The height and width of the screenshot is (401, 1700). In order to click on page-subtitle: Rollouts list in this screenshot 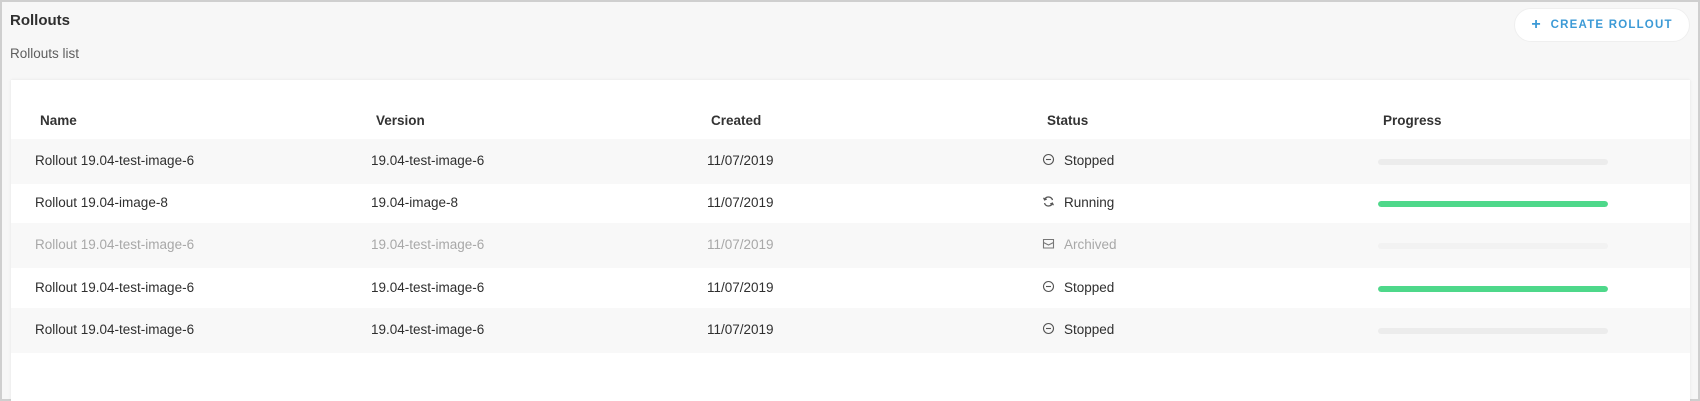, I will do `click(45, 53)`.